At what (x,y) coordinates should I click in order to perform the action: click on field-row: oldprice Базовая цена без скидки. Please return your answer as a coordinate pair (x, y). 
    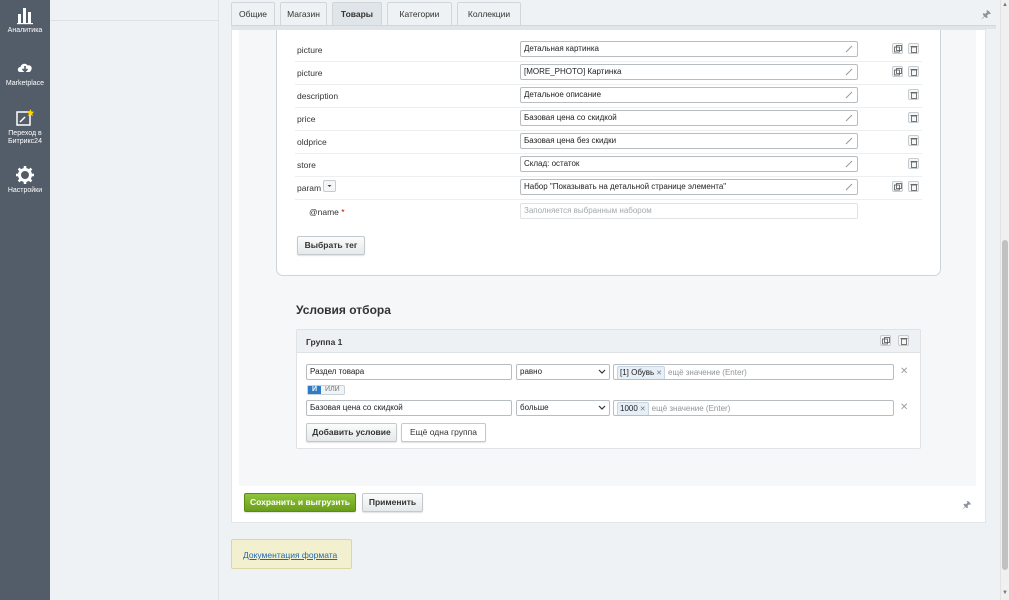
    Looking at the image, I should click on (608, 142).